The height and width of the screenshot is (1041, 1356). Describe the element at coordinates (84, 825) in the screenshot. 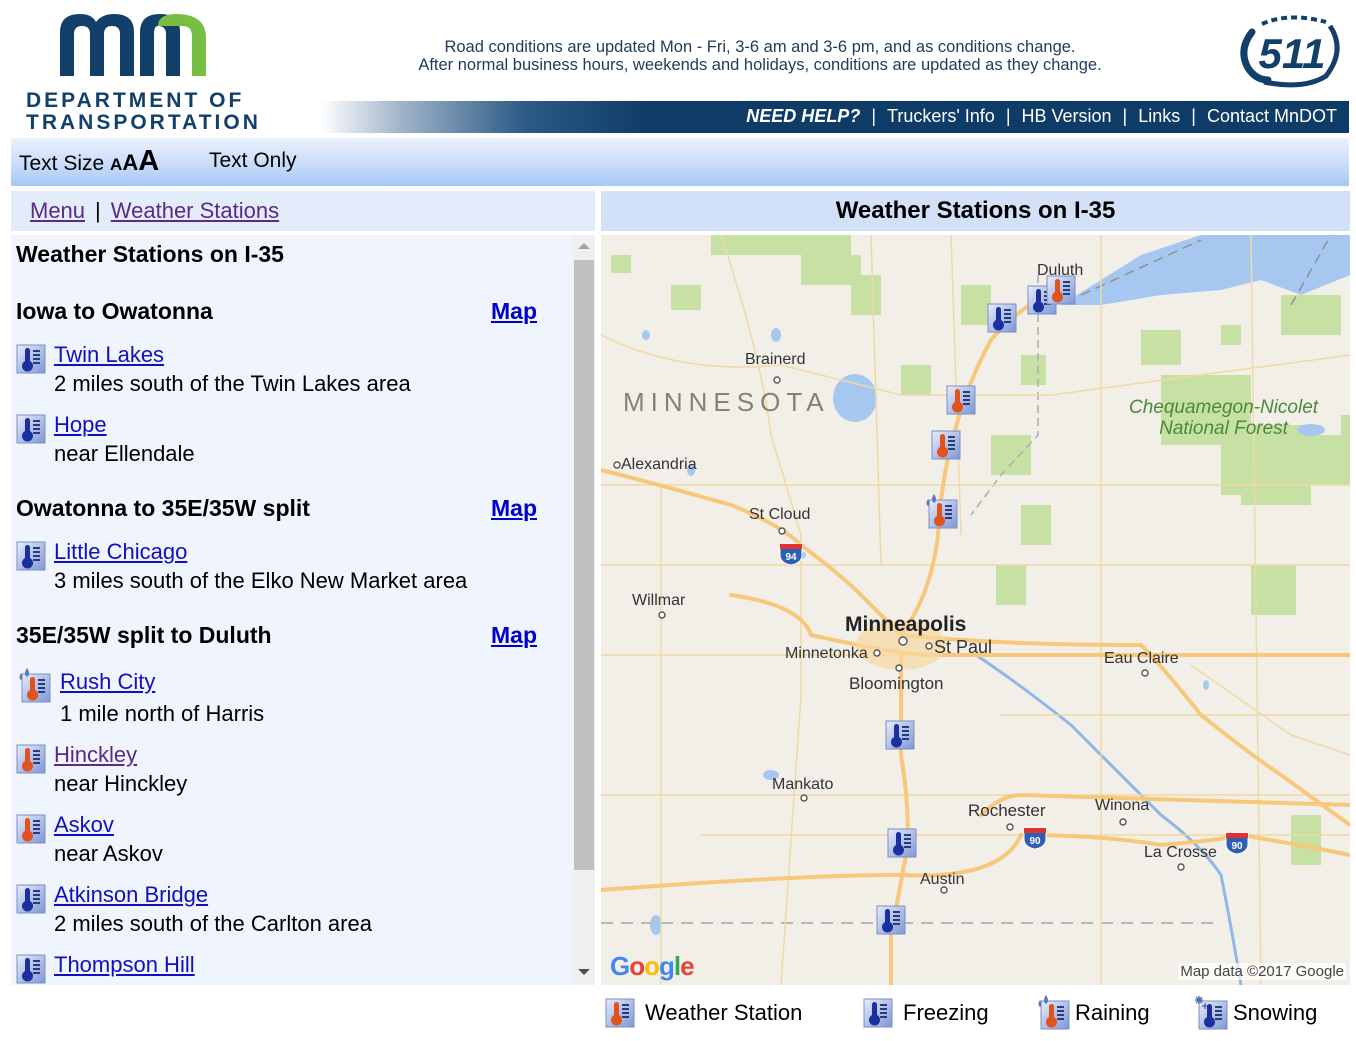

I see `station-link: Askov` at that location.